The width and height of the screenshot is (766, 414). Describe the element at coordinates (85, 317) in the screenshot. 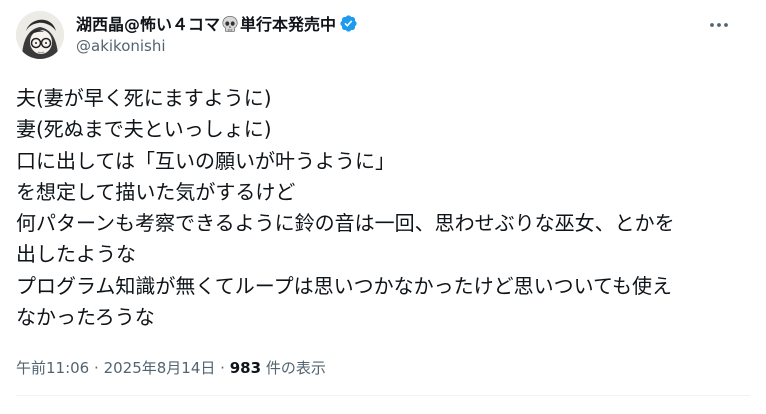

I see `tweet-text-line: なかったろうな` at that location.